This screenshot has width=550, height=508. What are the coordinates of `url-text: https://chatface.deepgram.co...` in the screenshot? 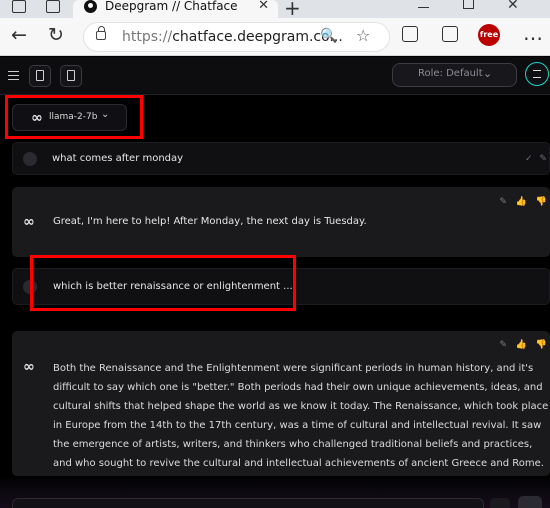 It's located at (232, 37).